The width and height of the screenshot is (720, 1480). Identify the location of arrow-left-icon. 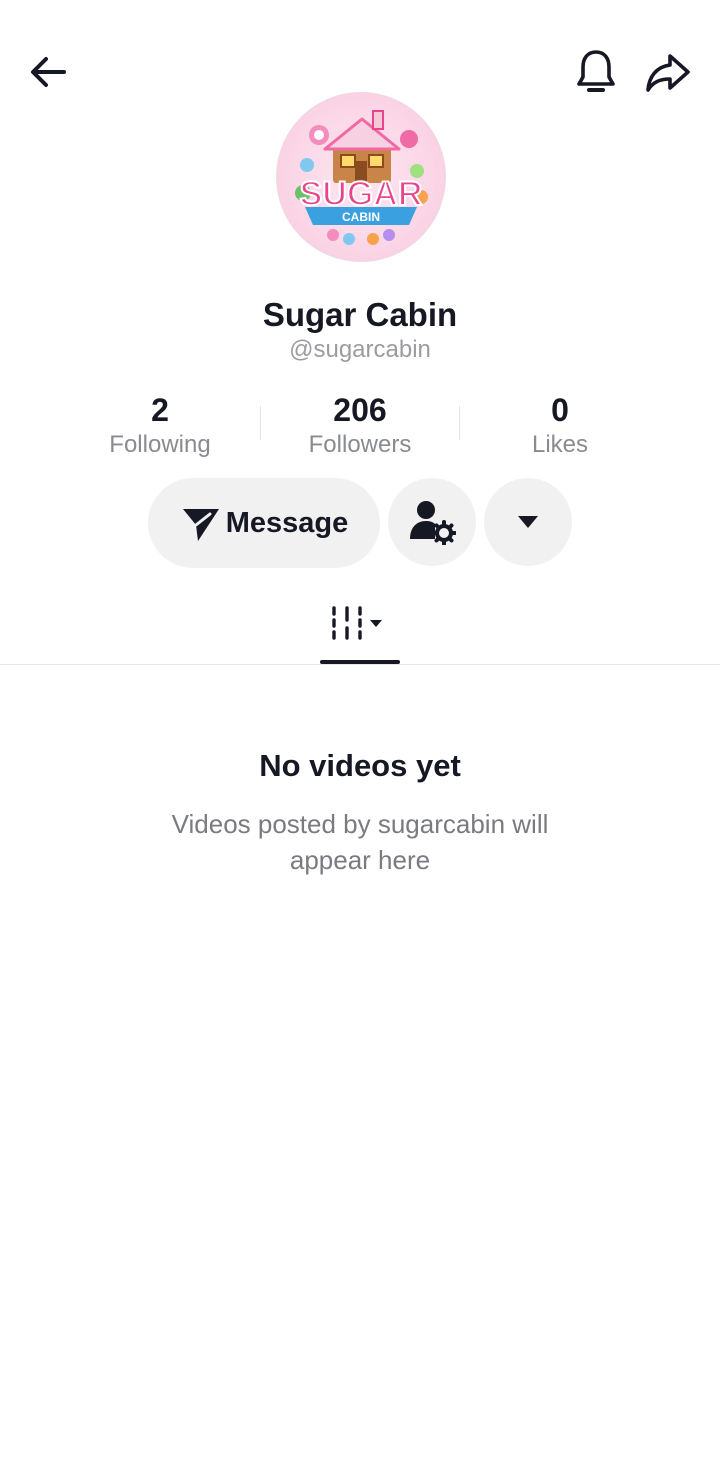
(48, 72).